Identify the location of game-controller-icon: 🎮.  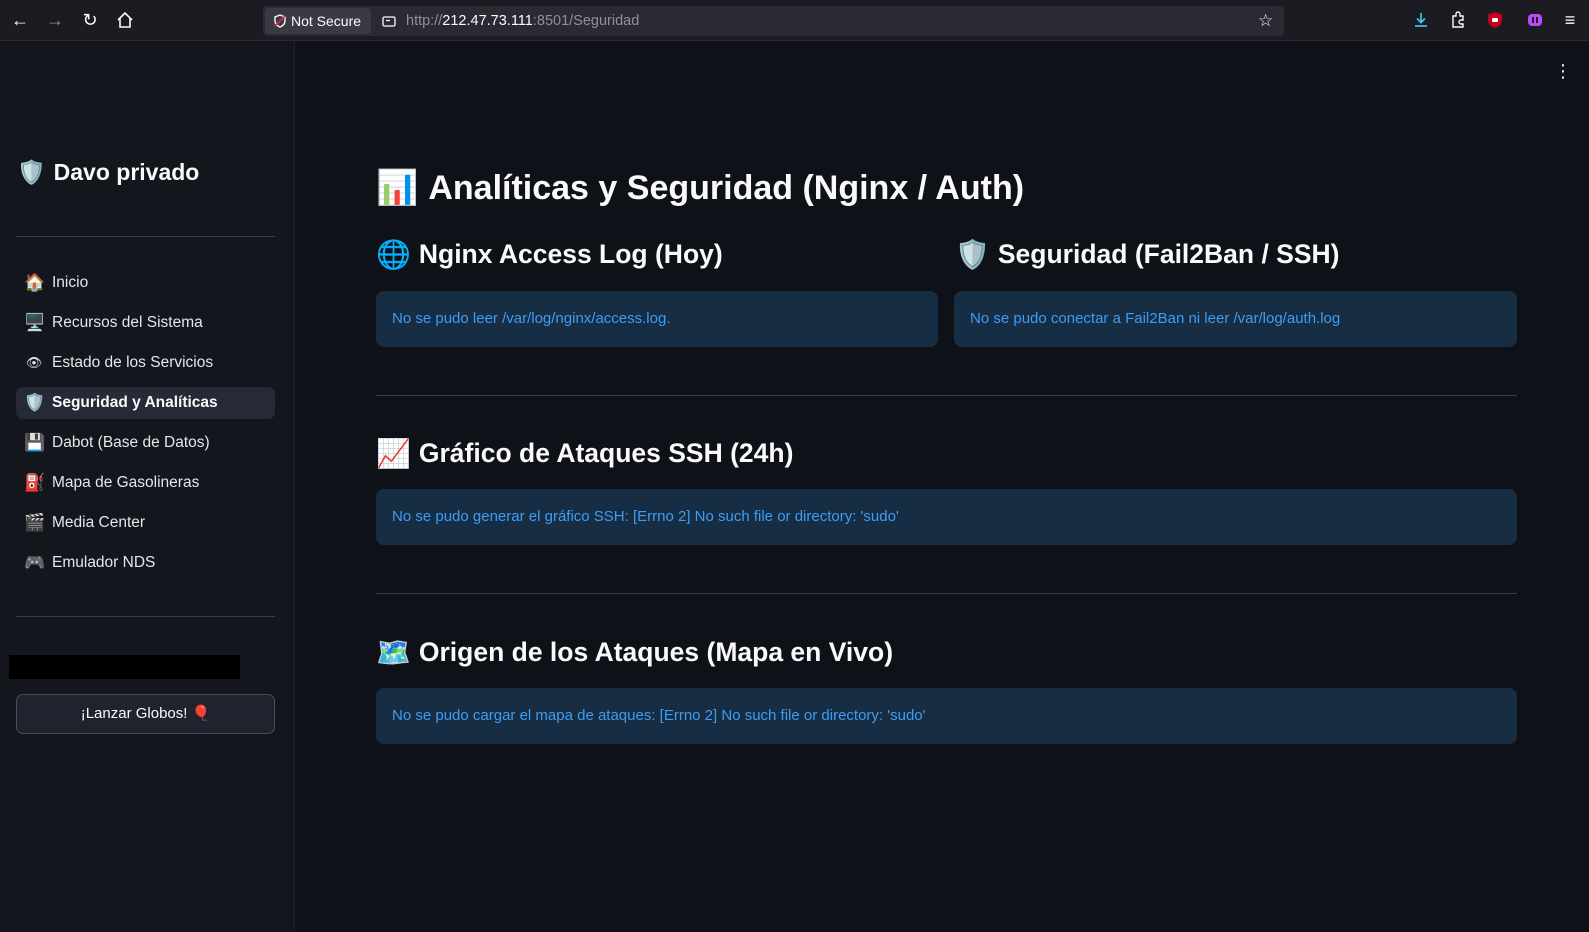
(35, 562).